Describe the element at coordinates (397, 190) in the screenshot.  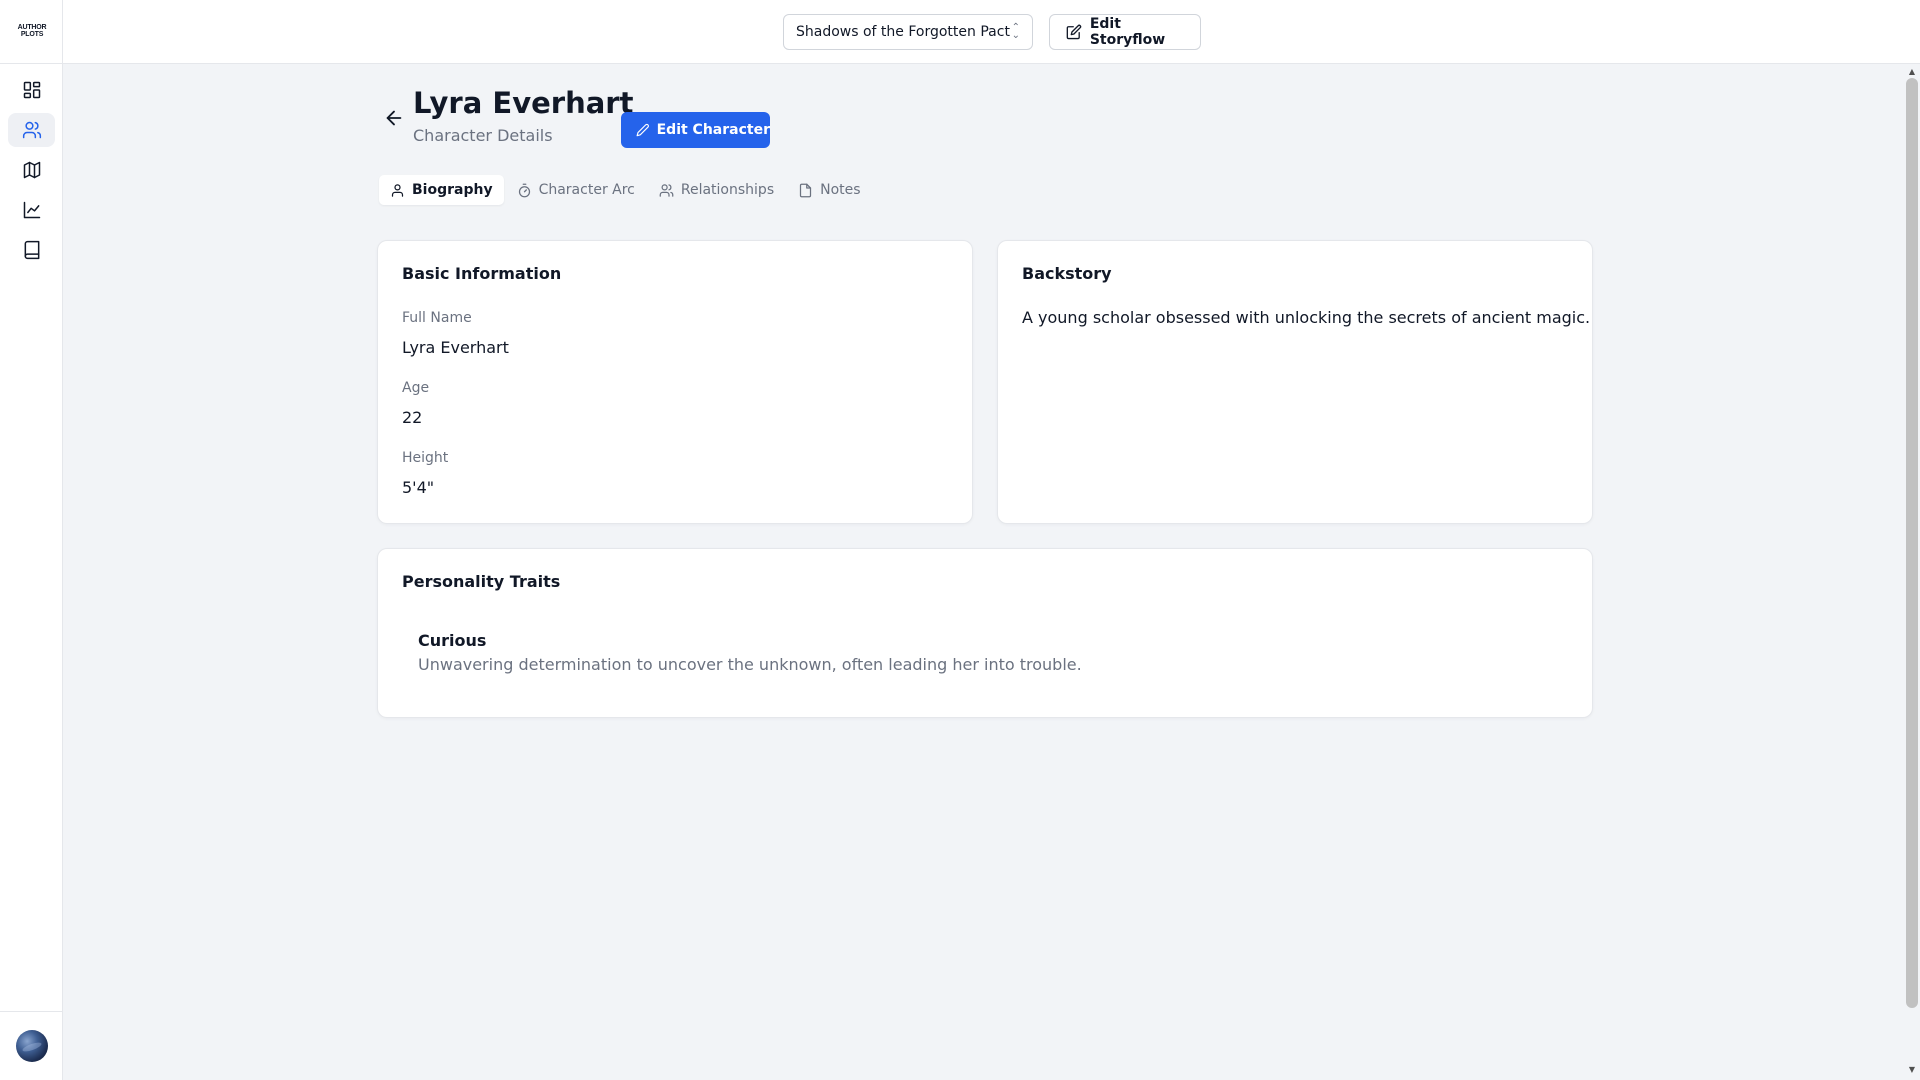
I see `user-icon` at that location.